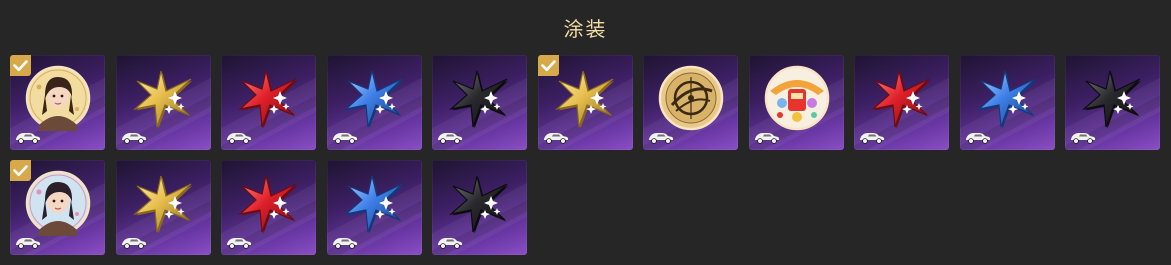  I want to click on festive-badge-icon, so click(797, 98).